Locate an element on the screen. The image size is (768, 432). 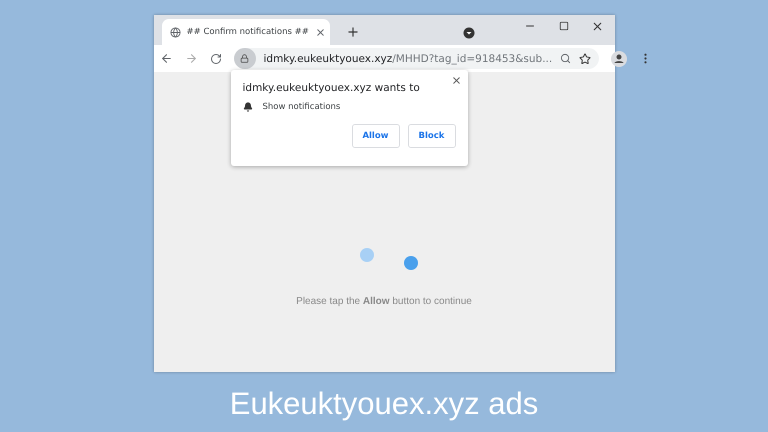
bell-icon is located at coordinates (247, 107).